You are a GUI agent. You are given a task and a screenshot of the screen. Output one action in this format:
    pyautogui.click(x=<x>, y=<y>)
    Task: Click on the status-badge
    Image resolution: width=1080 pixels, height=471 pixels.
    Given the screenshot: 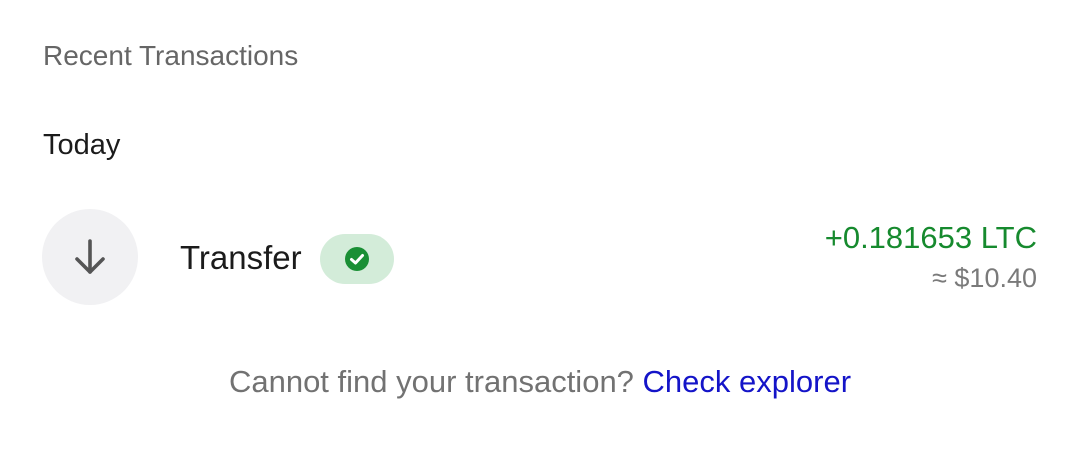 What is the action you would take?
    pyautogui.click(x=357, y=259)
    